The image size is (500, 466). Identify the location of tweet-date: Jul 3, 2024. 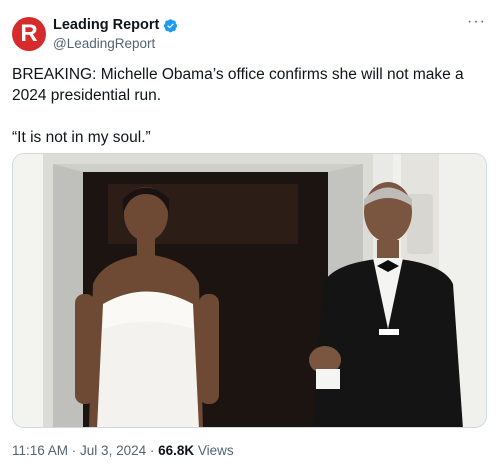
(113, 450).